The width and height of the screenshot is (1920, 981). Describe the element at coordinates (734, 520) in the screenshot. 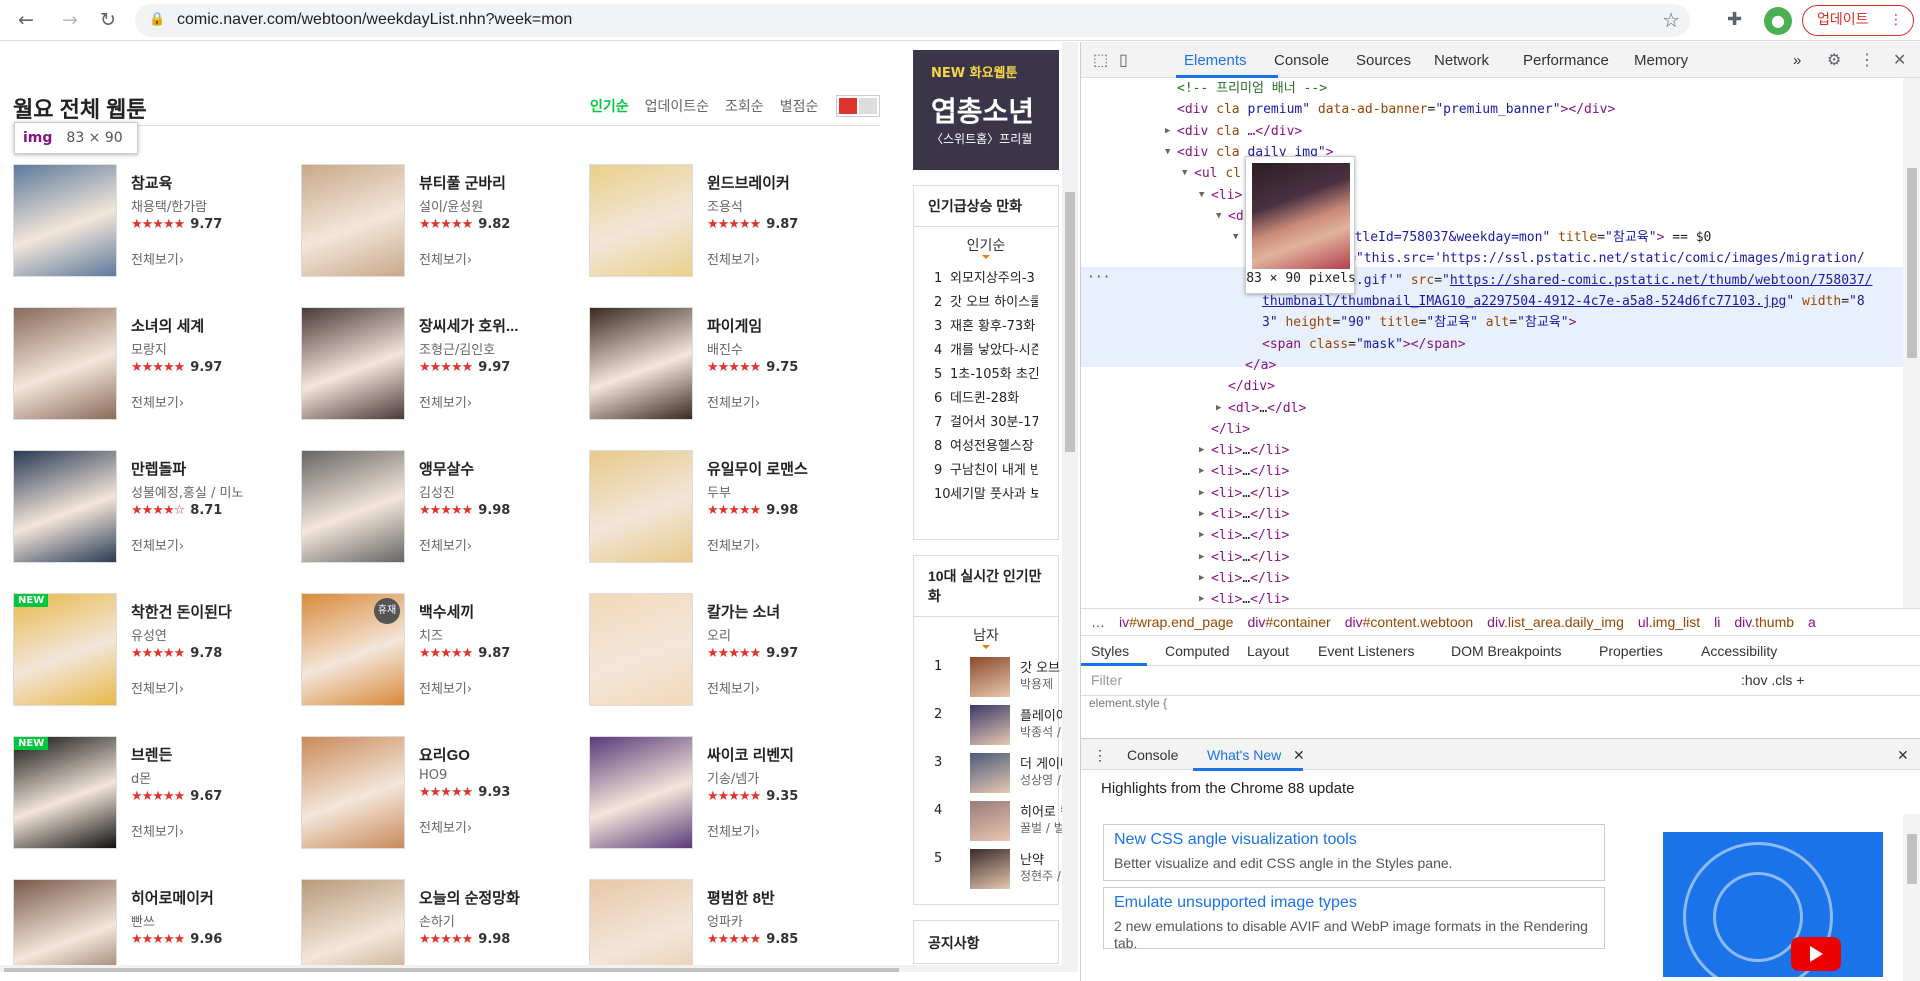

I see `webtoon-item: 유일무이 로맨스 두부 ★★★★★ 9.98 전체보기›` at that location.